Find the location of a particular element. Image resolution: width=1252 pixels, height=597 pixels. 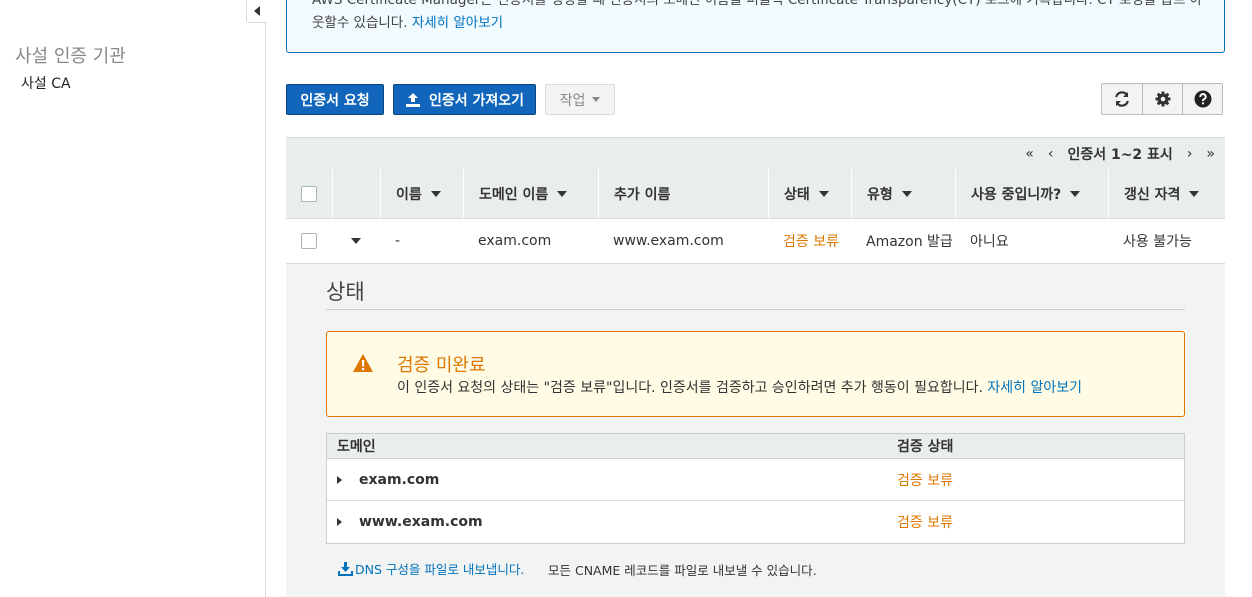

column-status-label: 상태 is located at coordinates (797, 194).